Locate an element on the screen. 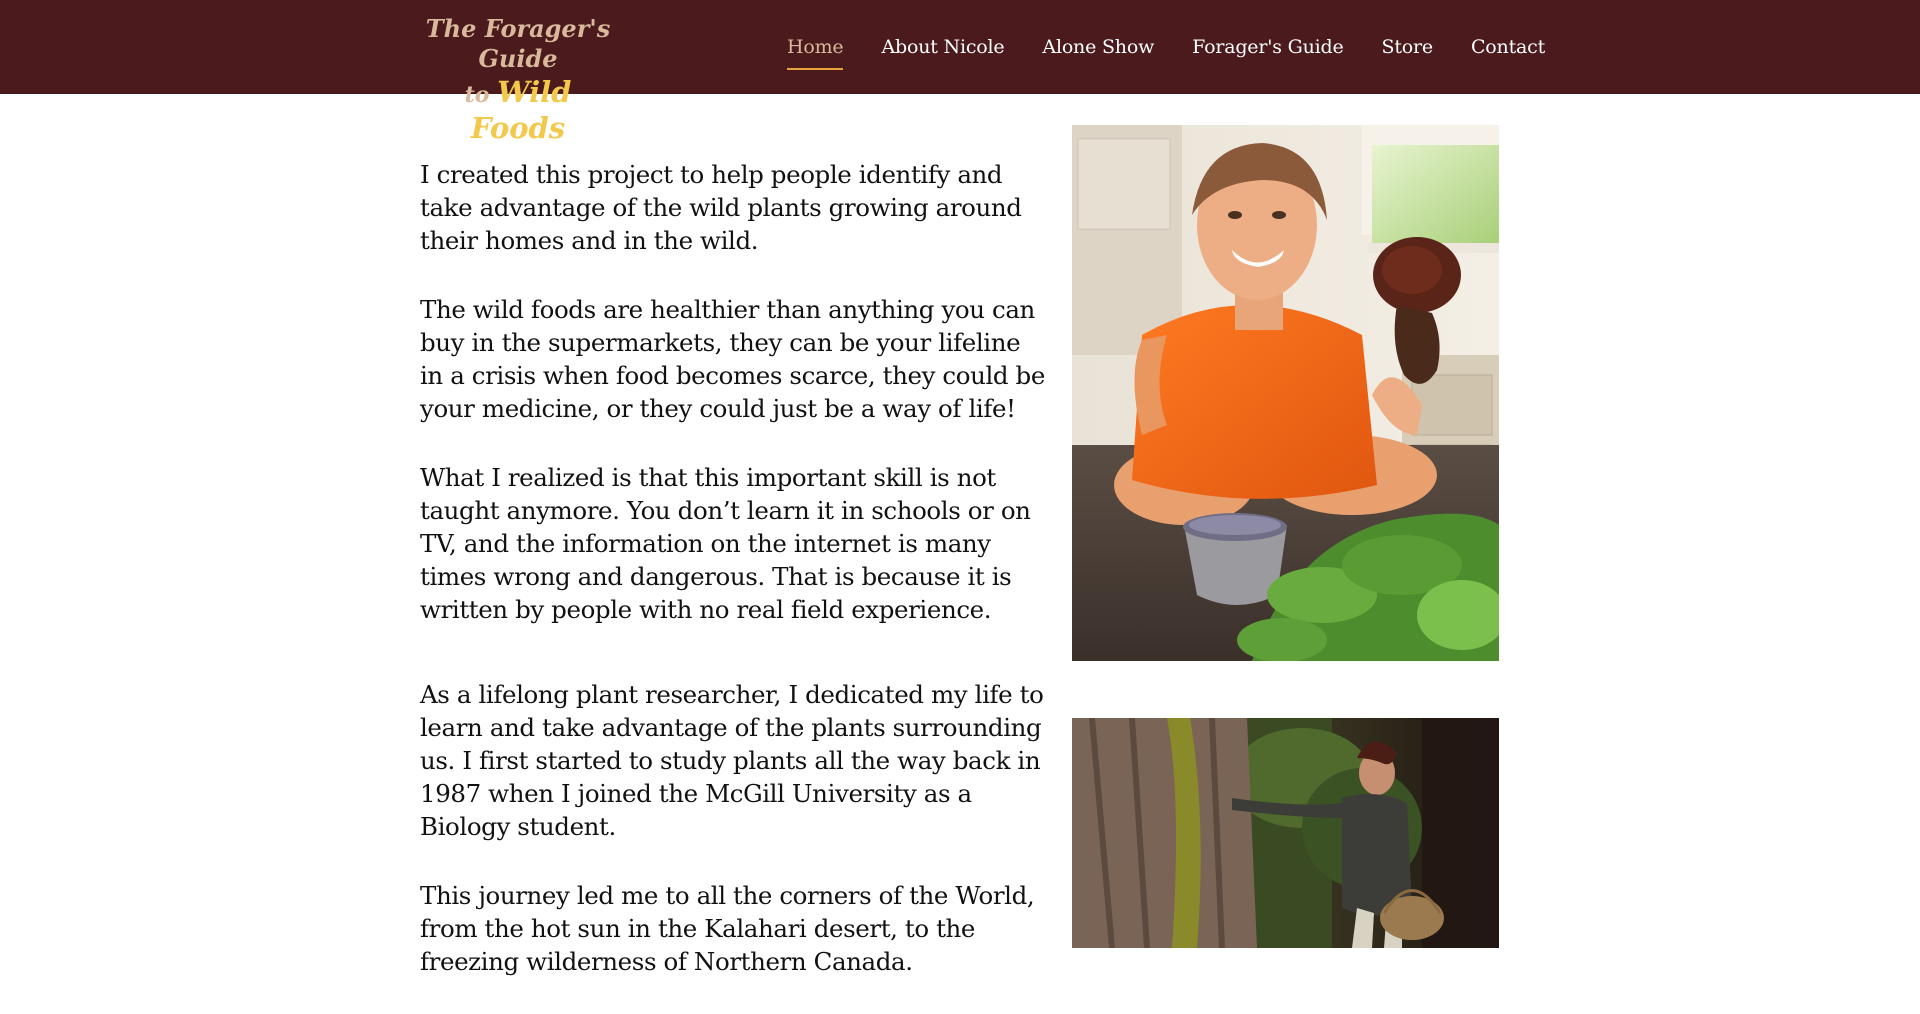 This screenshot has width=1920, height=1014. forest-photo is located at coordinates (1285, 833).